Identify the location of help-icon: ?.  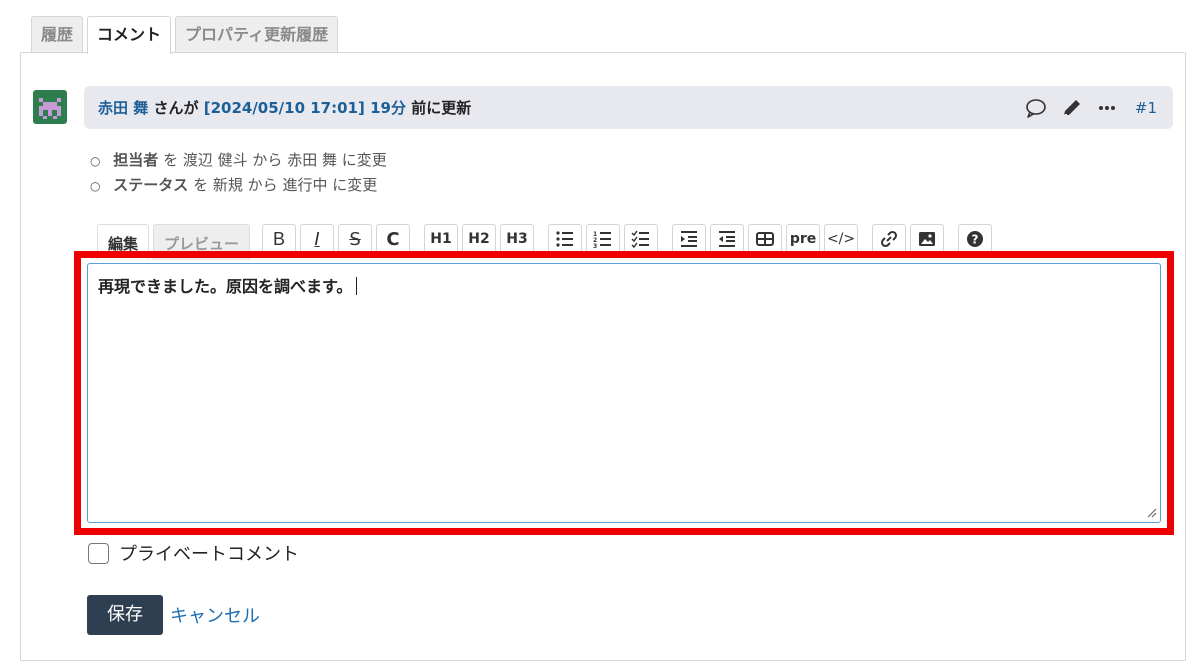
(975, 239).